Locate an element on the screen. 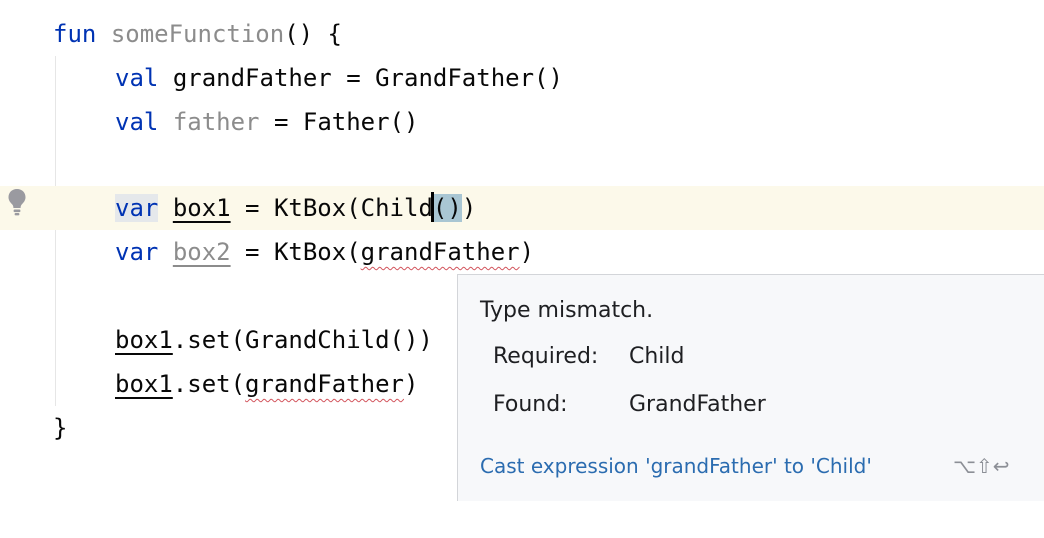 This screenshot has height=538, width=1044. error-title: Type mismatch. is located at coordinates (567, 310).